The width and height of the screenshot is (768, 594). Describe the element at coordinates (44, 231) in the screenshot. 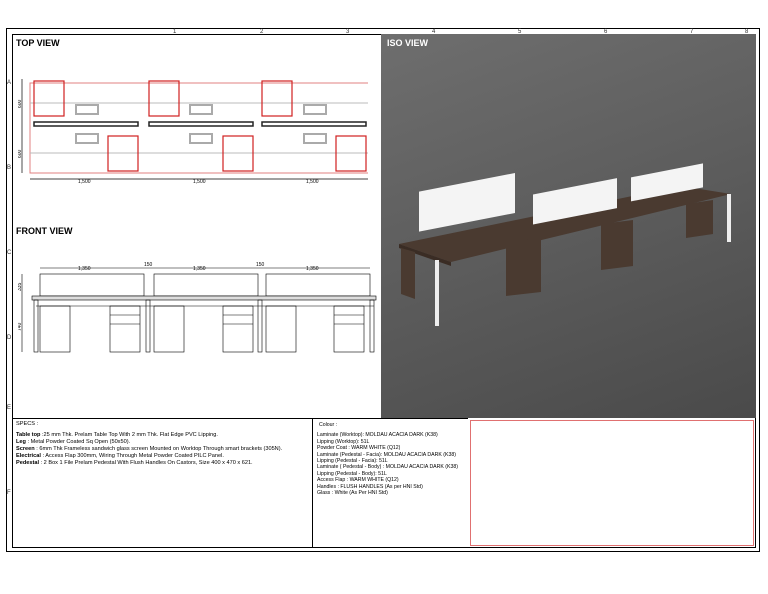

I see `front-view-title: FRONT VIEW` at that location.